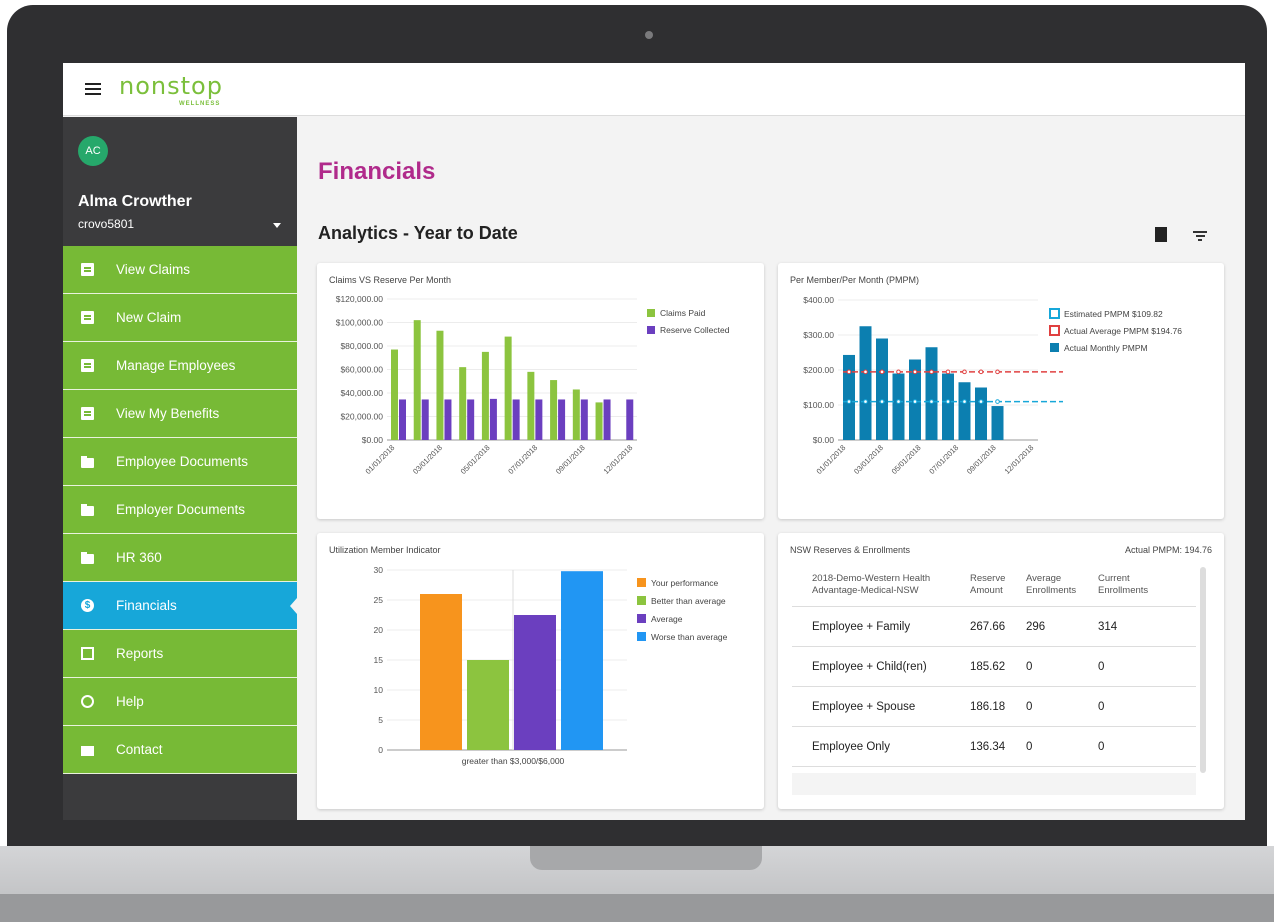  I want to click on table-row: Employee Only 136.34 0 0, so click(994, 747).